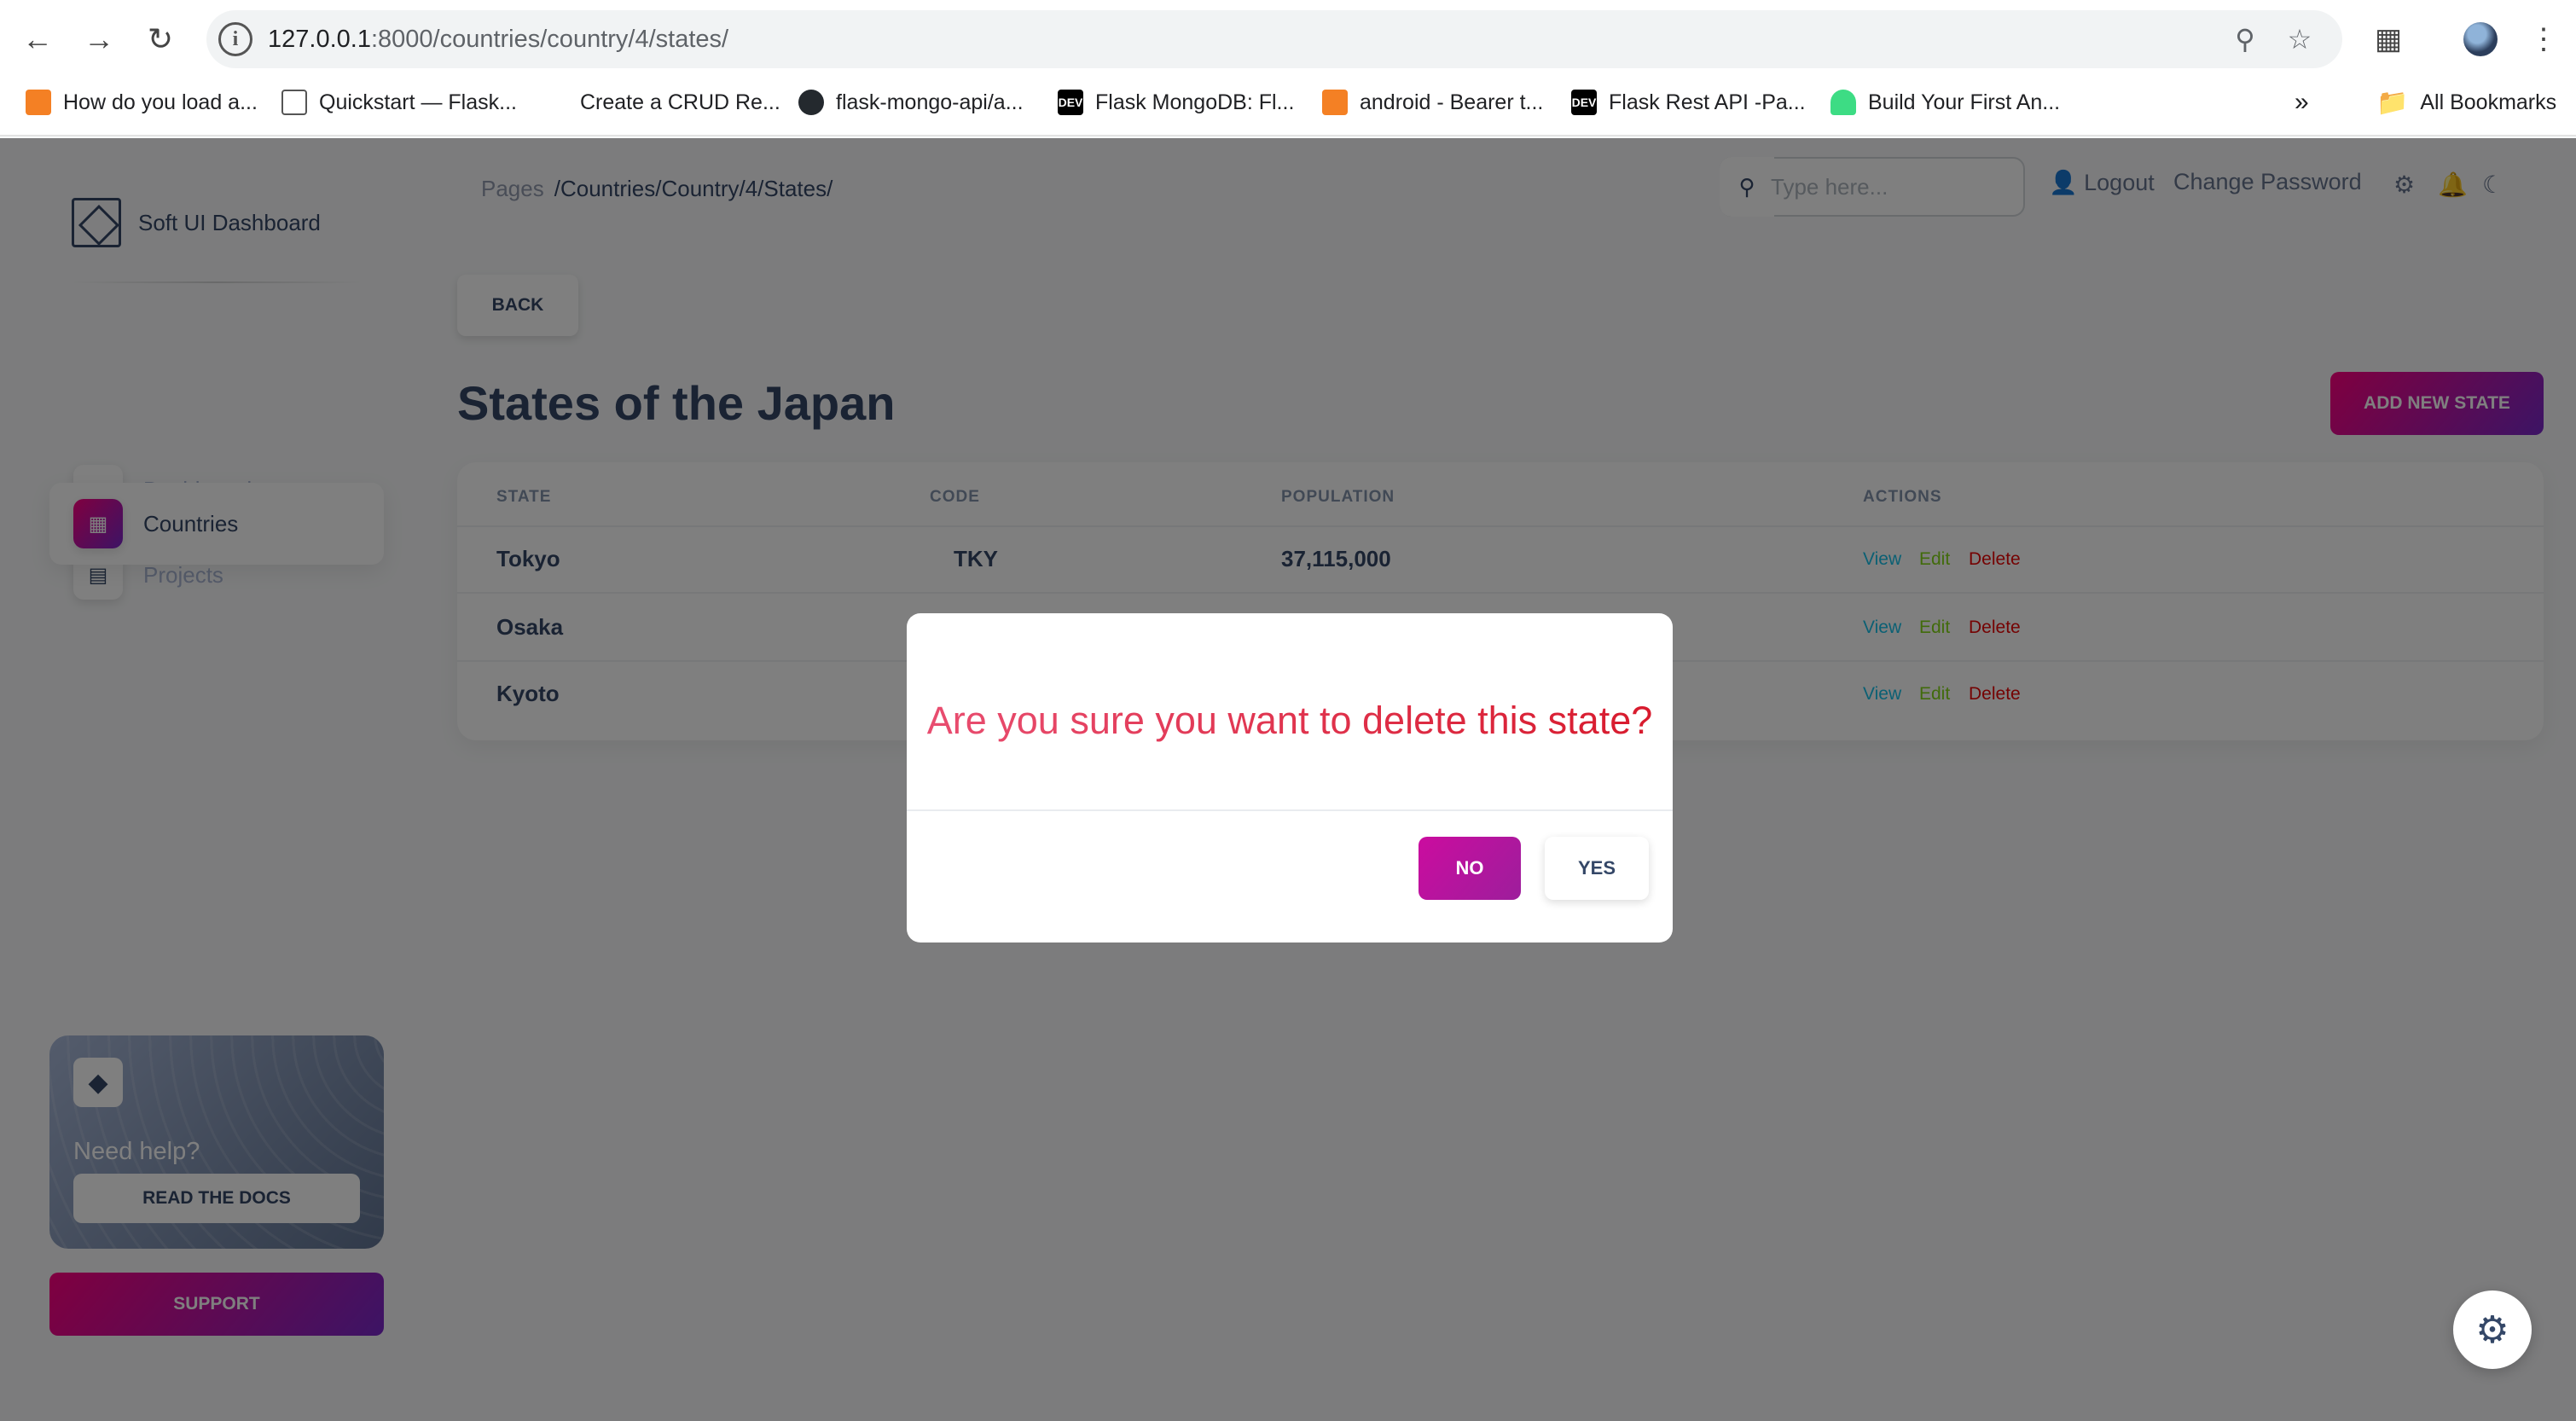 This screenshot has height=1421, width=2576. What do you see at coordinates (2300, 39) in the screenshot?
I see `bookmark-star-icon: ☆` at bounding box center [2300, 39].